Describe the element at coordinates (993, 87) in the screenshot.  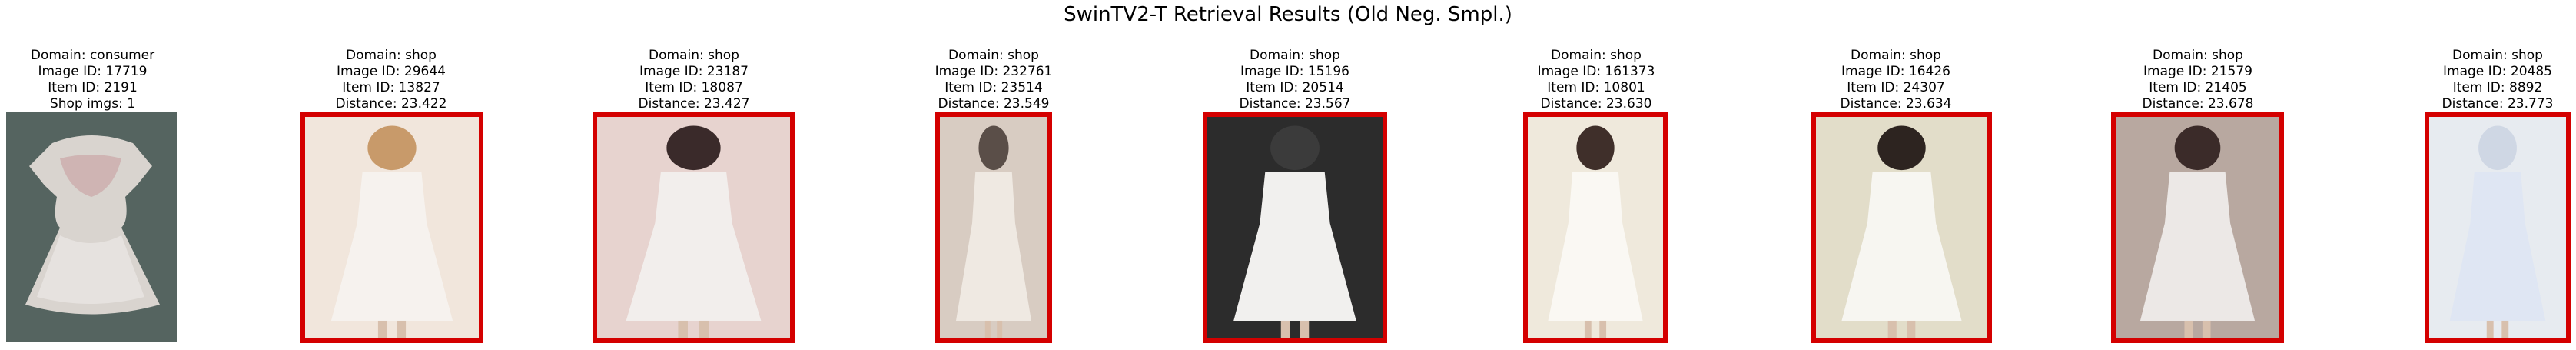
I see `result-item-id: Item ID: 23514` at that location.